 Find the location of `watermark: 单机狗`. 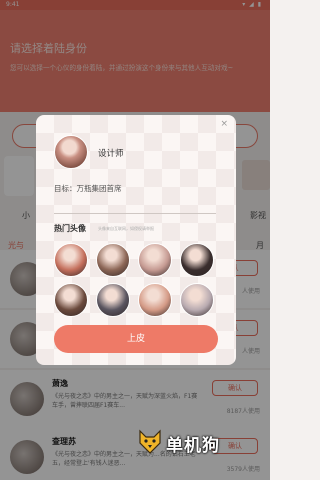

watermark: 单机狗 is located at coordinates (191, 443).